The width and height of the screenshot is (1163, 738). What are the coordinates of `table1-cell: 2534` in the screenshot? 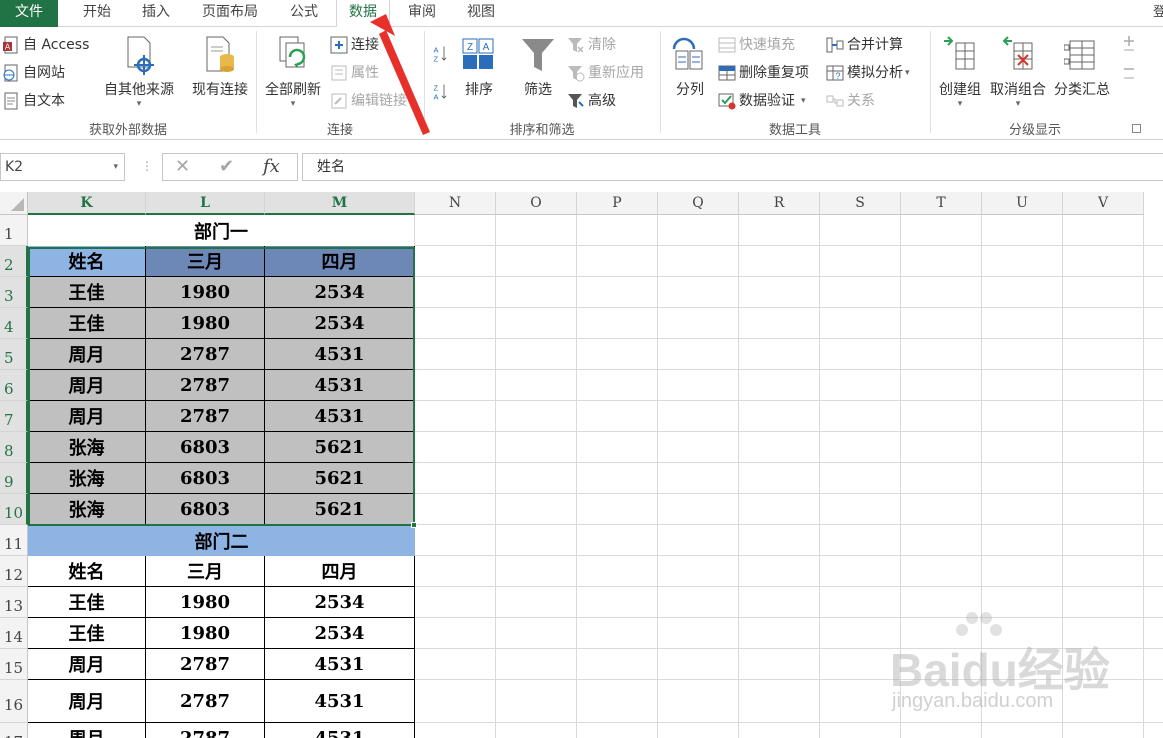 It's located at (340, 323).